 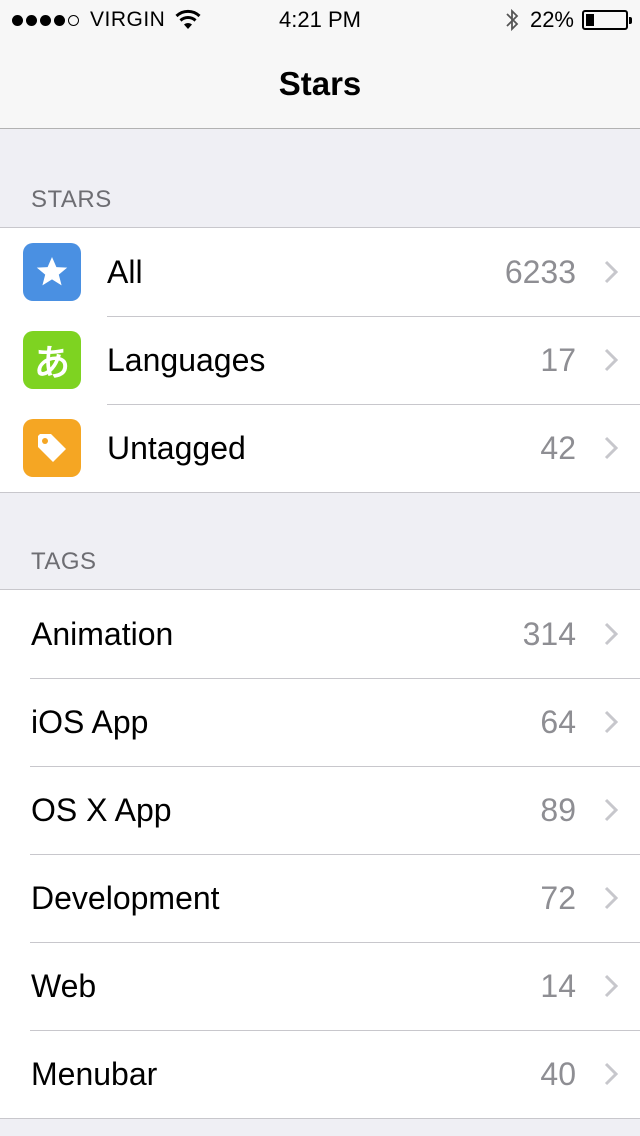 I want to click on stars-row-languages: あ Languages 17, so click(x=320, y=360).